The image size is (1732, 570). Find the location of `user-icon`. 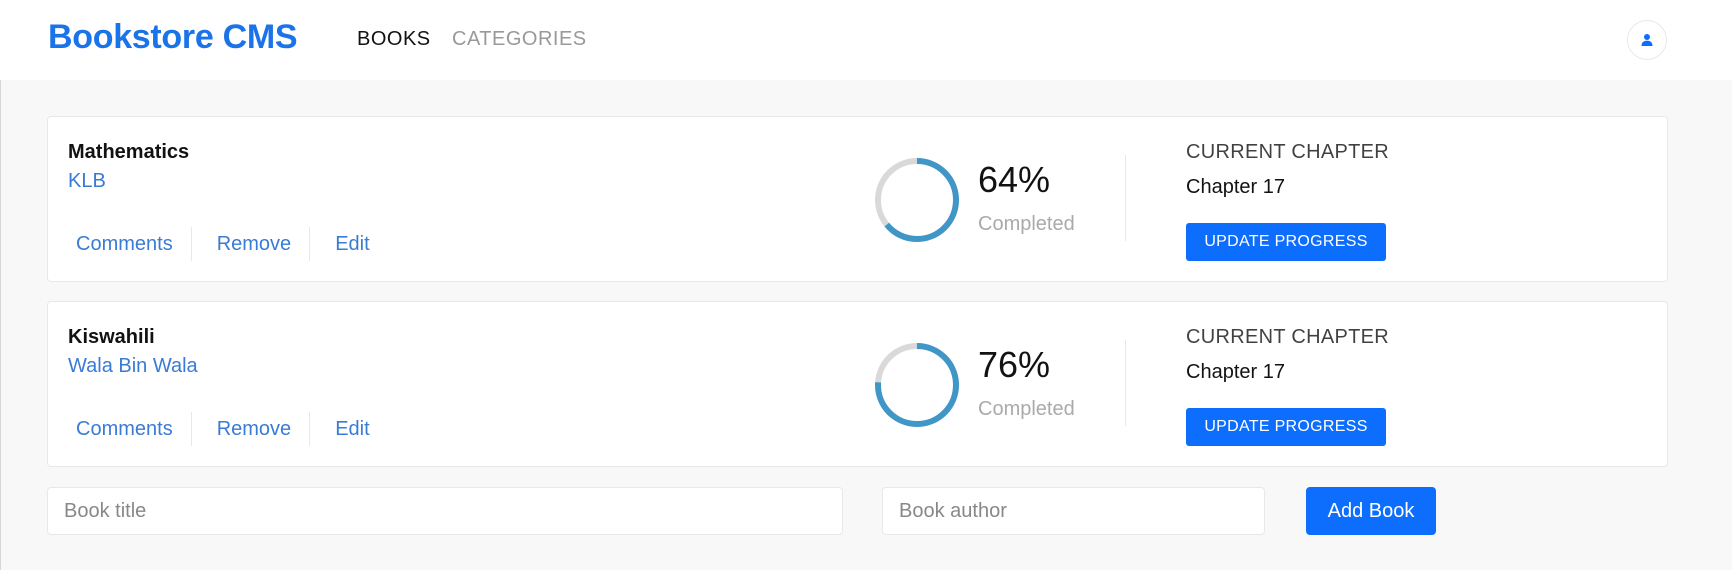

user-icon is located at coordinates (1647, 40).